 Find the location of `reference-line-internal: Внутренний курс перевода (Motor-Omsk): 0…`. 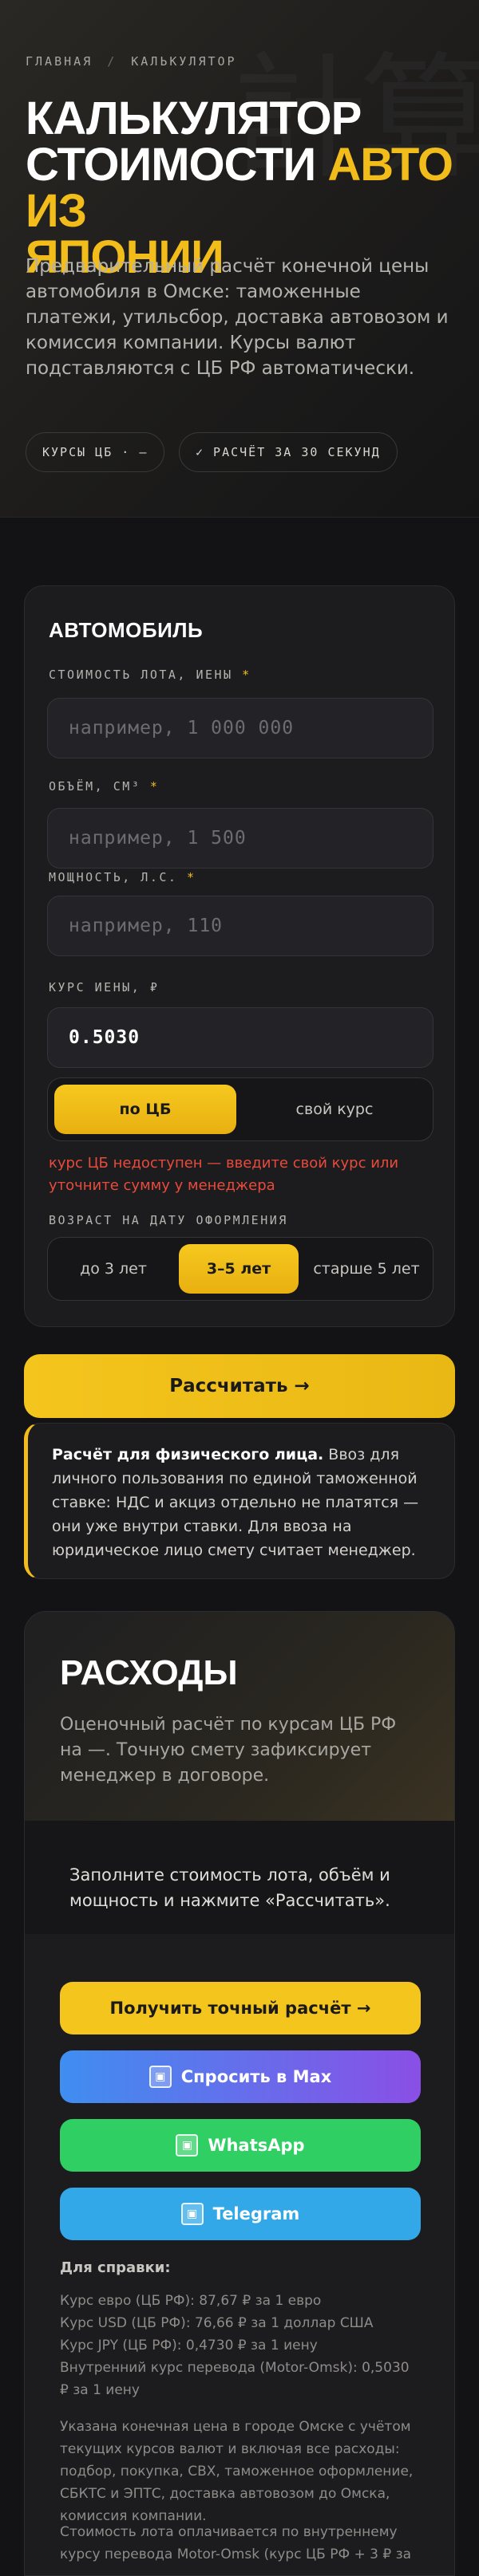

reference-line-internal: Внутренний курс перевода (Motor-Omsk): 0… is located at coordinates (235, 2379).